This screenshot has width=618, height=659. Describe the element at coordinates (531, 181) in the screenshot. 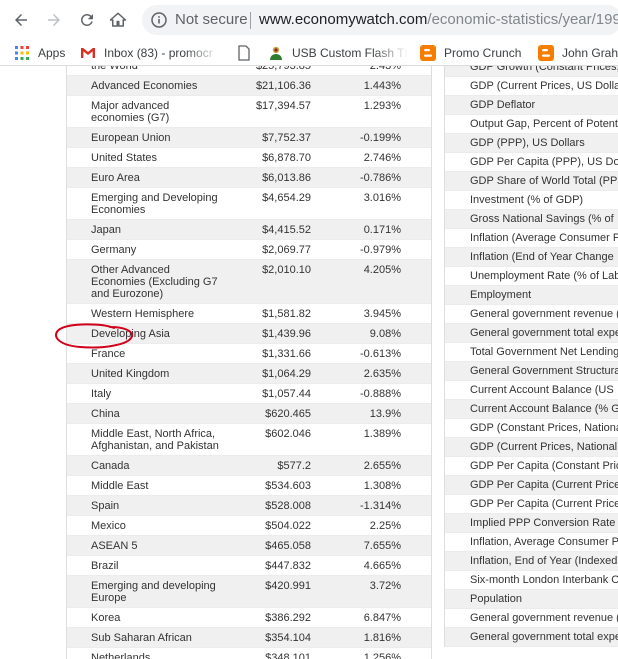

I see `statistic-link: GDP Share of World Total (PP` at that location.